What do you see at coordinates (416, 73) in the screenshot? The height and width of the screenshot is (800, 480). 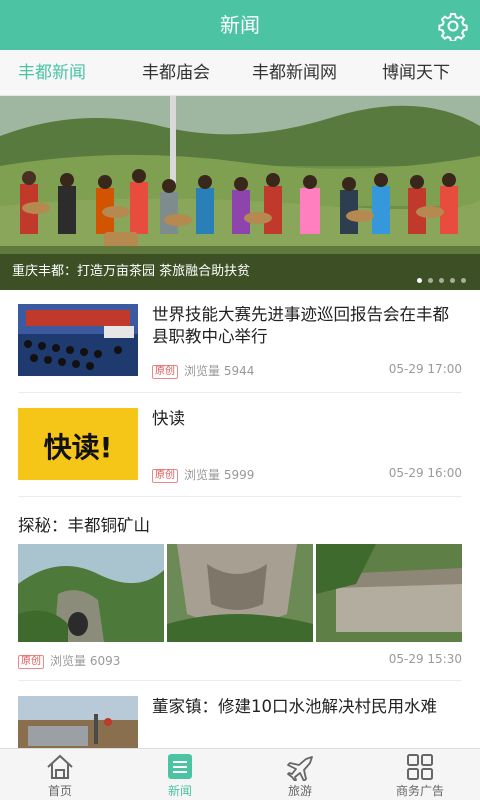 I see `tab-world-news: 博闻天下` at bounding box center [416, 73].